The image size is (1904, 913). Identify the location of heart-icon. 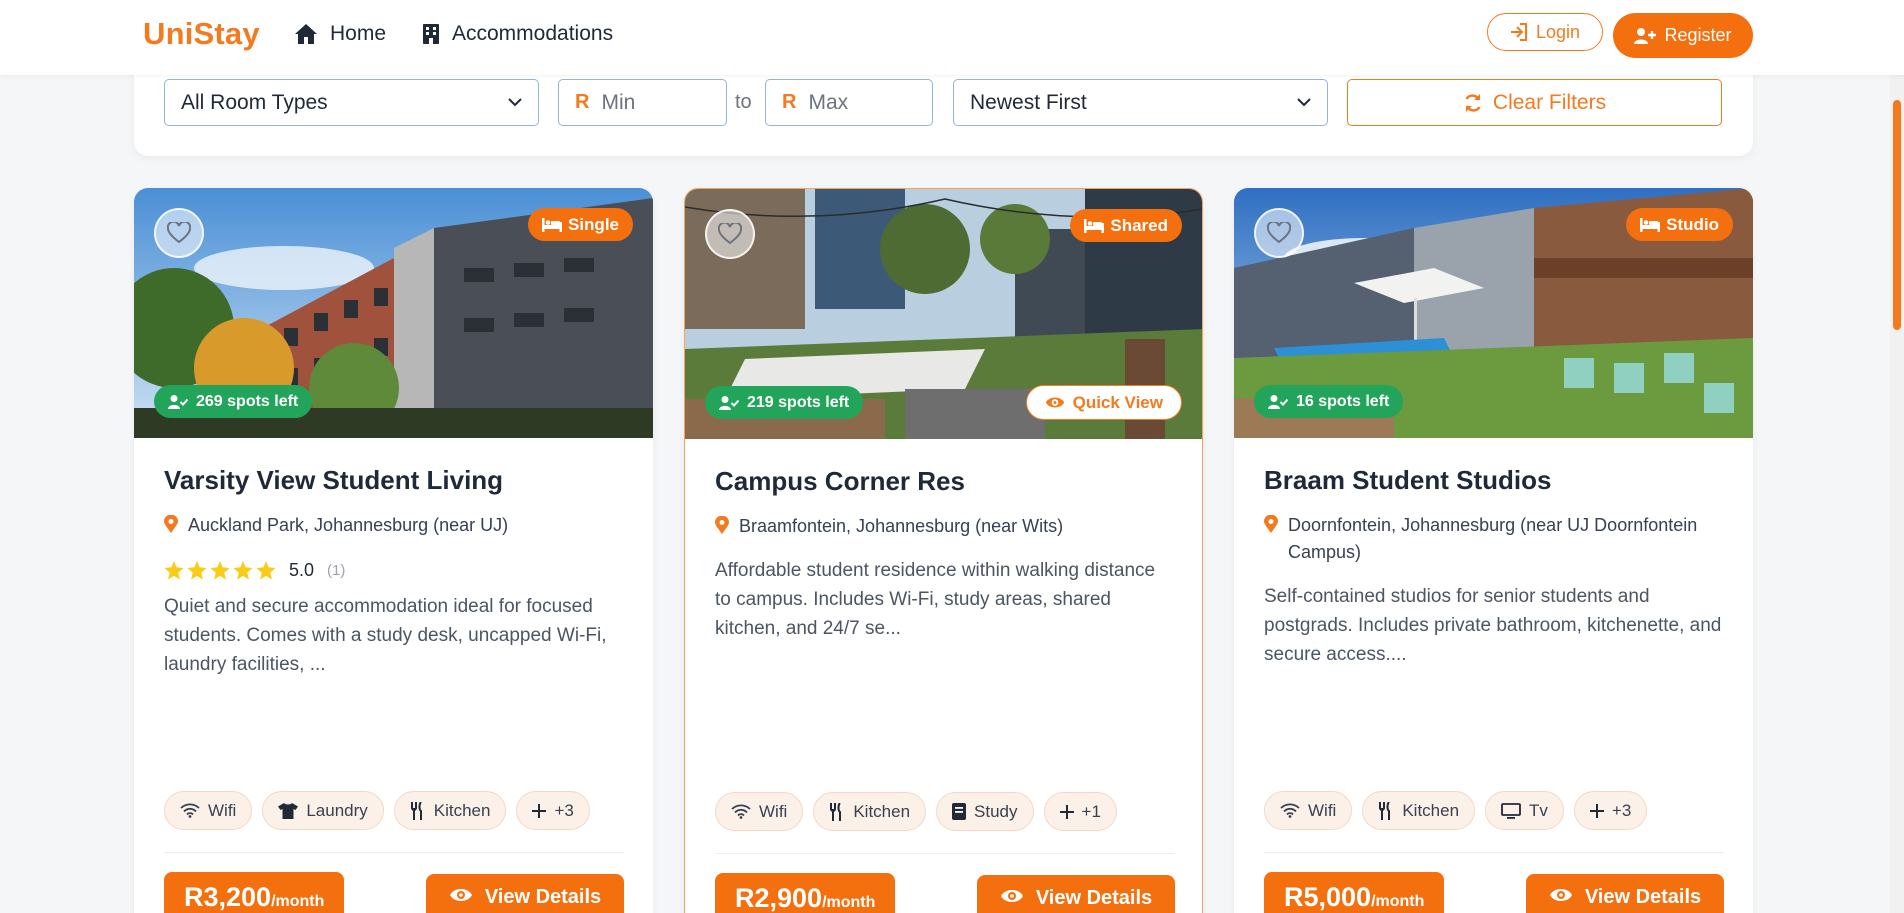
(1279, 233).